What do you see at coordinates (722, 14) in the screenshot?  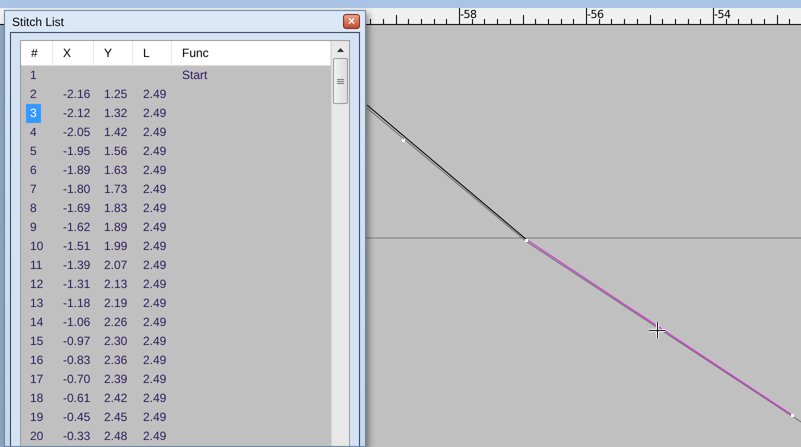 I see `ruler-label: -54` at bounding box center [722, 14].